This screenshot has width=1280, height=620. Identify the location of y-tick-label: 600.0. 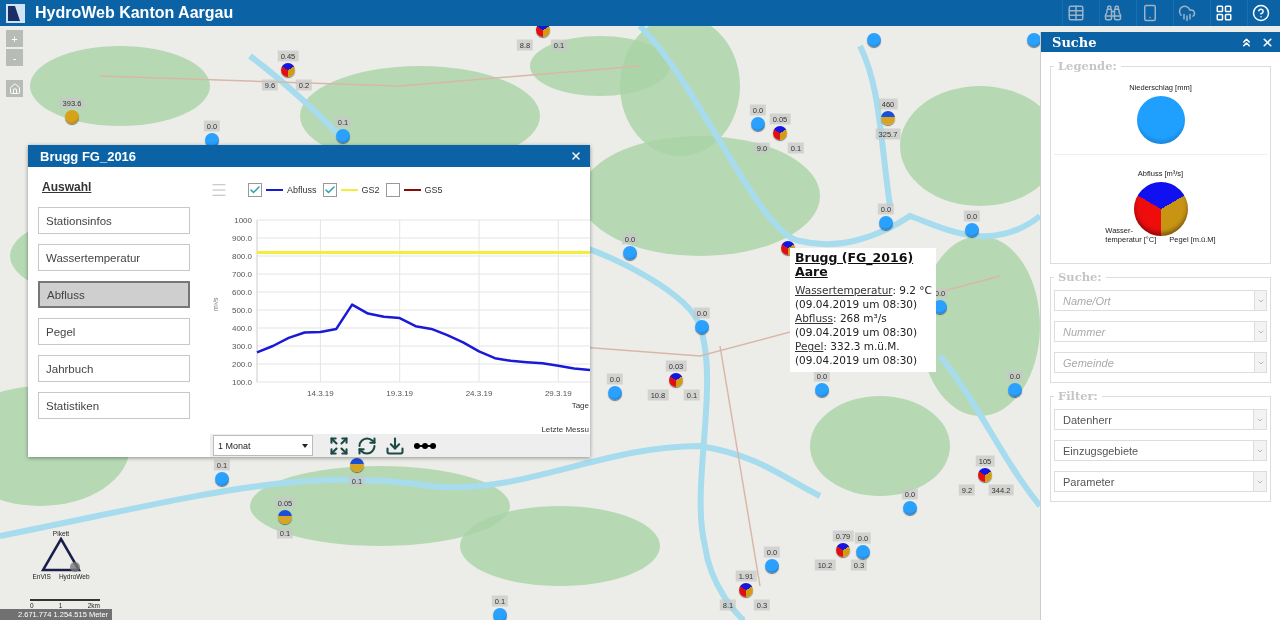
(241, 293).